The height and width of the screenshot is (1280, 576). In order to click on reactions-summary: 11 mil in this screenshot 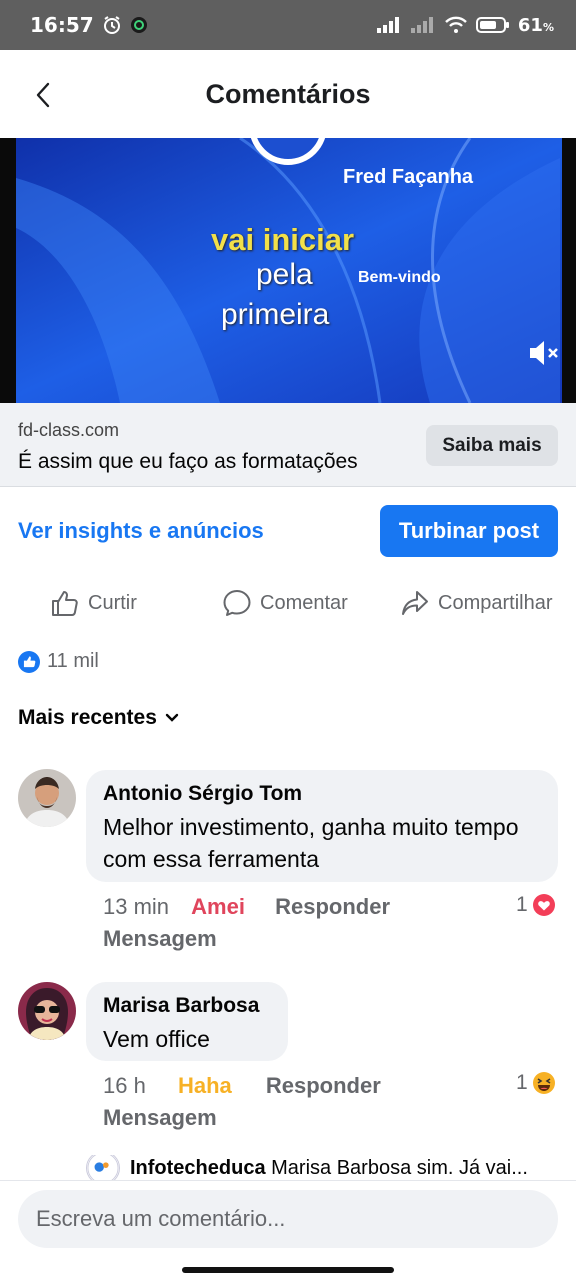, I will do `click(58, 661)`.